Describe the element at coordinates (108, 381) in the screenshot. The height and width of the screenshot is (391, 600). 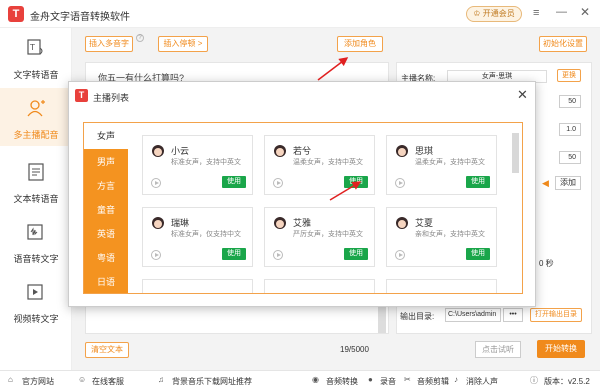
I see `service-link: 在线客服` at that location.